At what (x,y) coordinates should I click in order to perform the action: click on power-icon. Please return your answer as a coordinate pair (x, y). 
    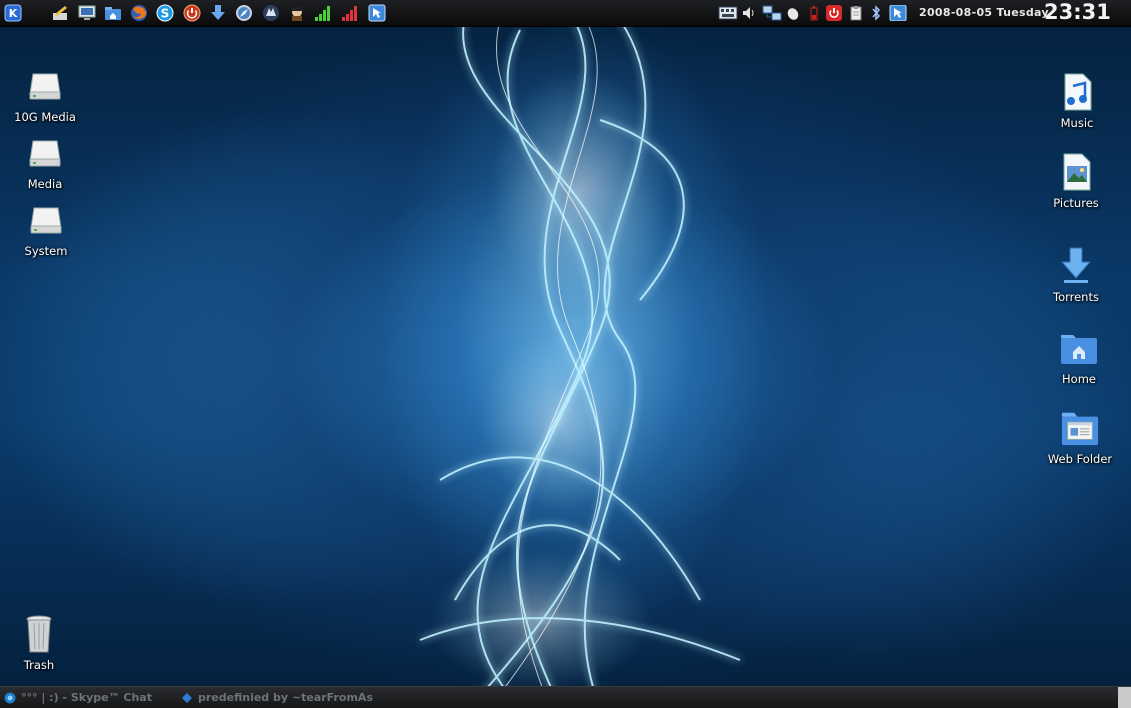
    Looking at the image, I should click on (834, 13).